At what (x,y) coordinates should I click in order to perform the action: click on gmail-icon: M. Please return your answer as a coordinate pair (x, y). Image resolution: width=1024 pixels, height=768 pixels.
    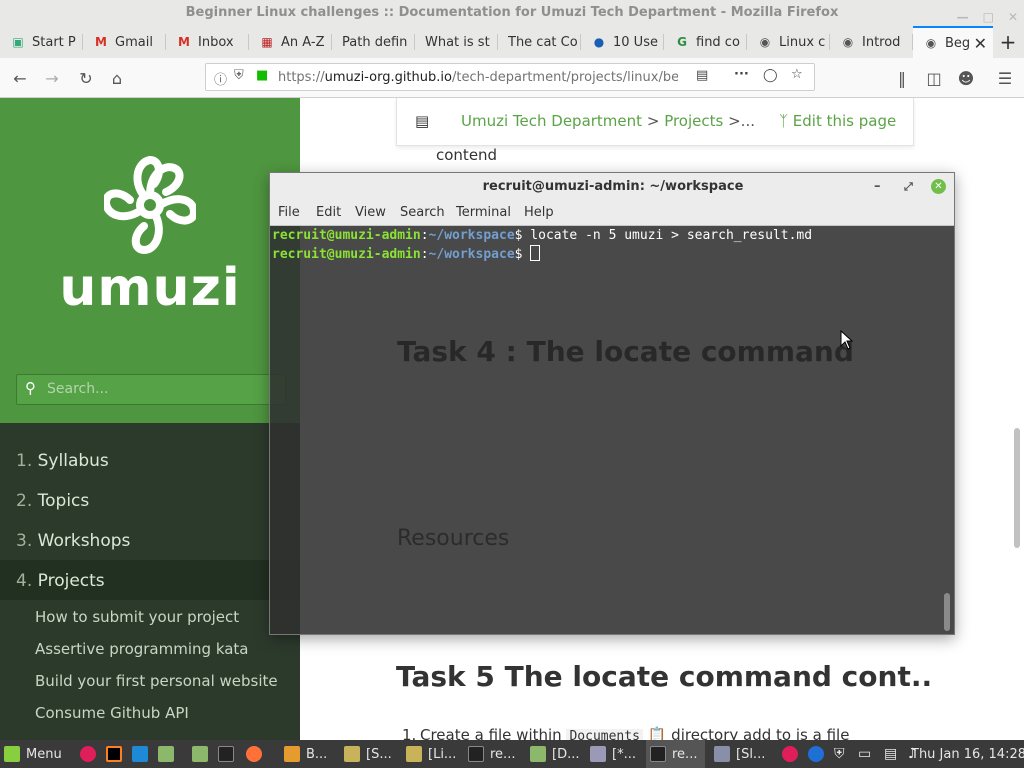
    Looking at the image, I should click on (101, 42).